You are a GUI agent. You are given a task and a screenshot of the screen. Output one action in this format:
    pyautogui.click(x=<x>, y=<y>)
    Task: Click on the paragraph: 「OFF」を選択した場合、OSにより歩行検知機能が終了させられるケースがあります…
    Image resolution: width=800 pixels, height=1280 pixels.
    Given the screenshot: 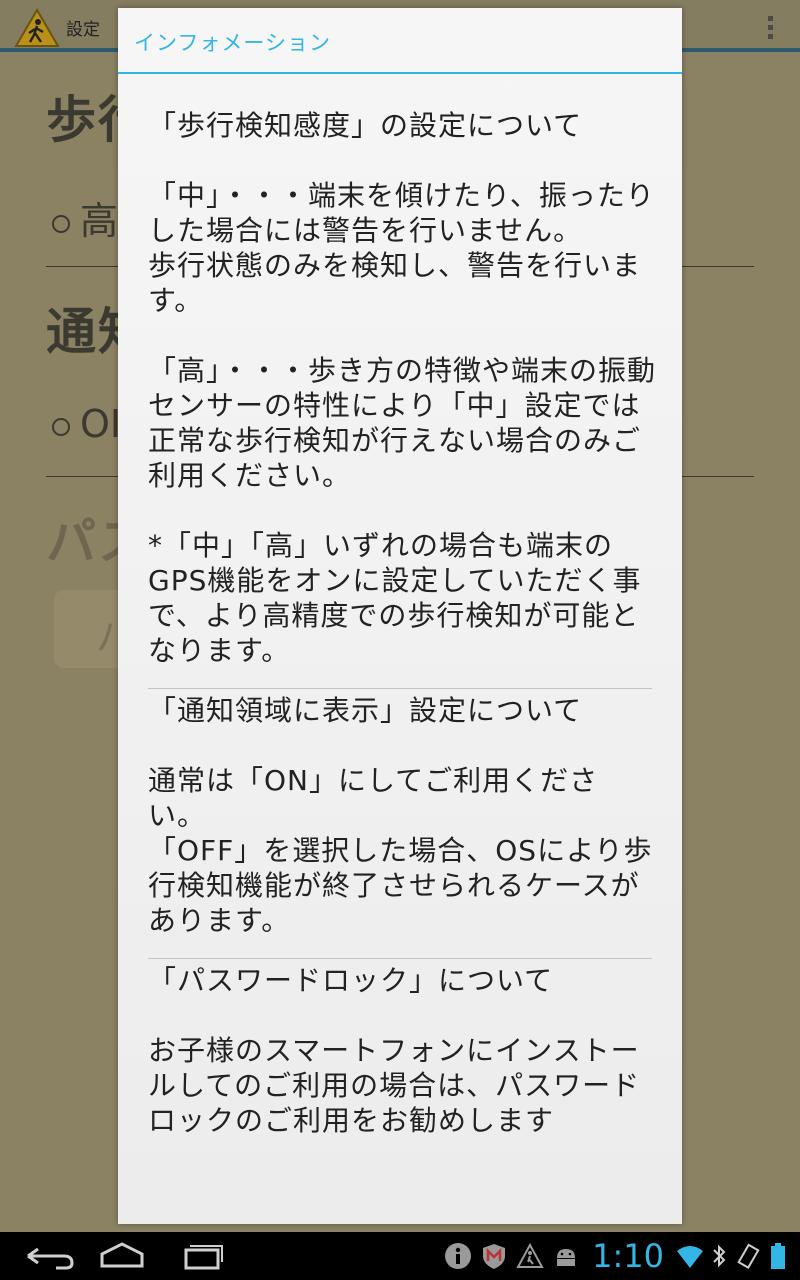 What is the action you would take?
    pyautogui.click(x=400, y=885)
    